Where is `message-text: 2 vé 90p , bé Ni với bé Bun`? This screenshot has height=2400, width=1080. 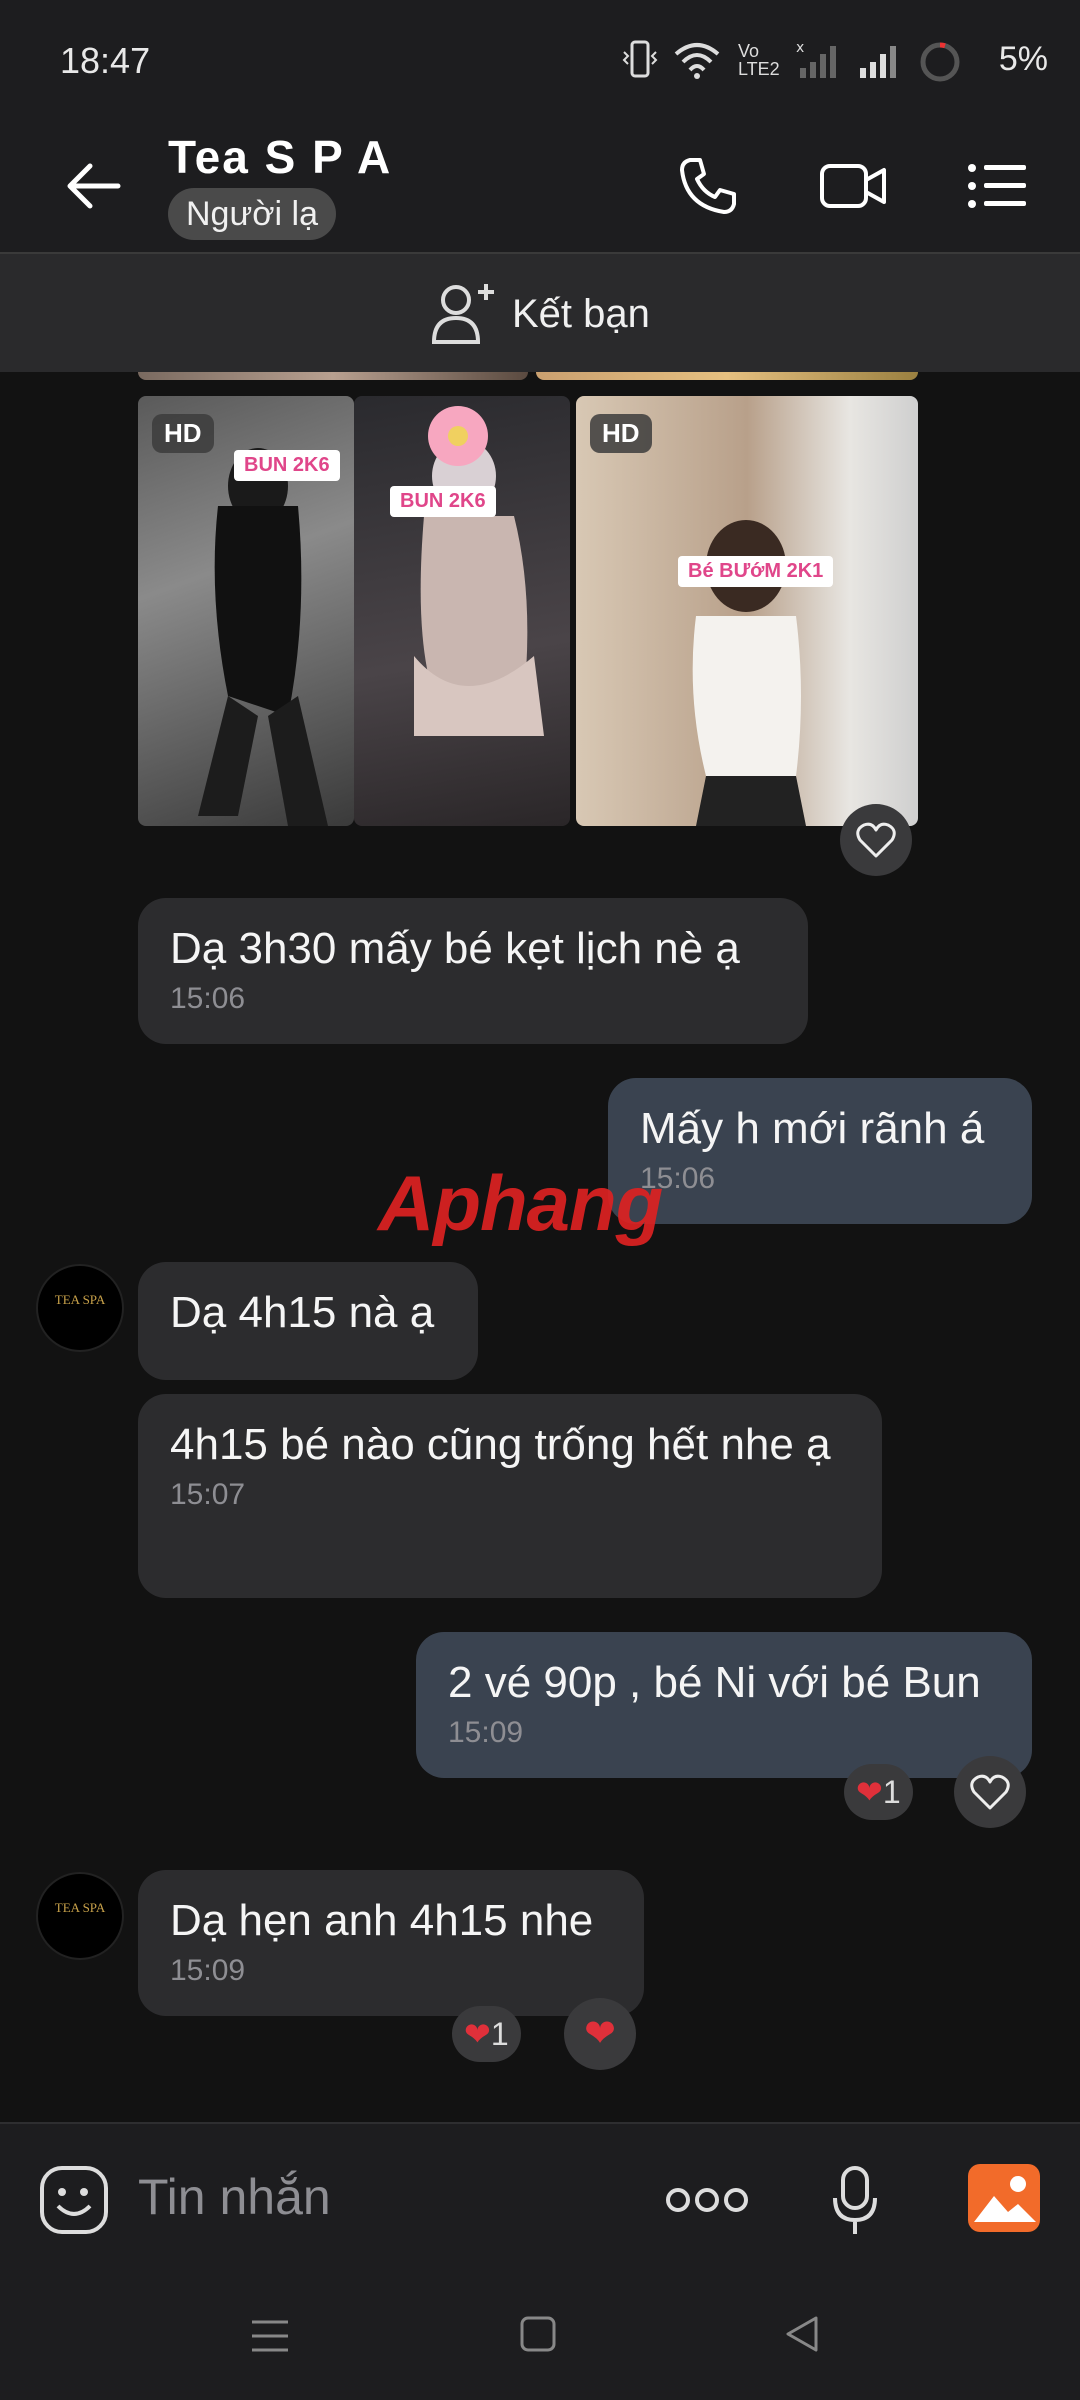 message-text: 2 vé 90p , bé Ni với bé Bun is located at coordinates (714, 1682).